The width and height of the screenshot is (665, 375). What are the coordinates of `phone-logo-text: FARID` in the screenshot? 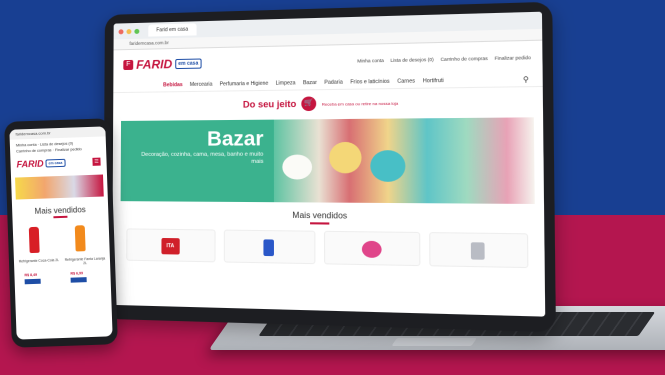 It's located at (30, 164).